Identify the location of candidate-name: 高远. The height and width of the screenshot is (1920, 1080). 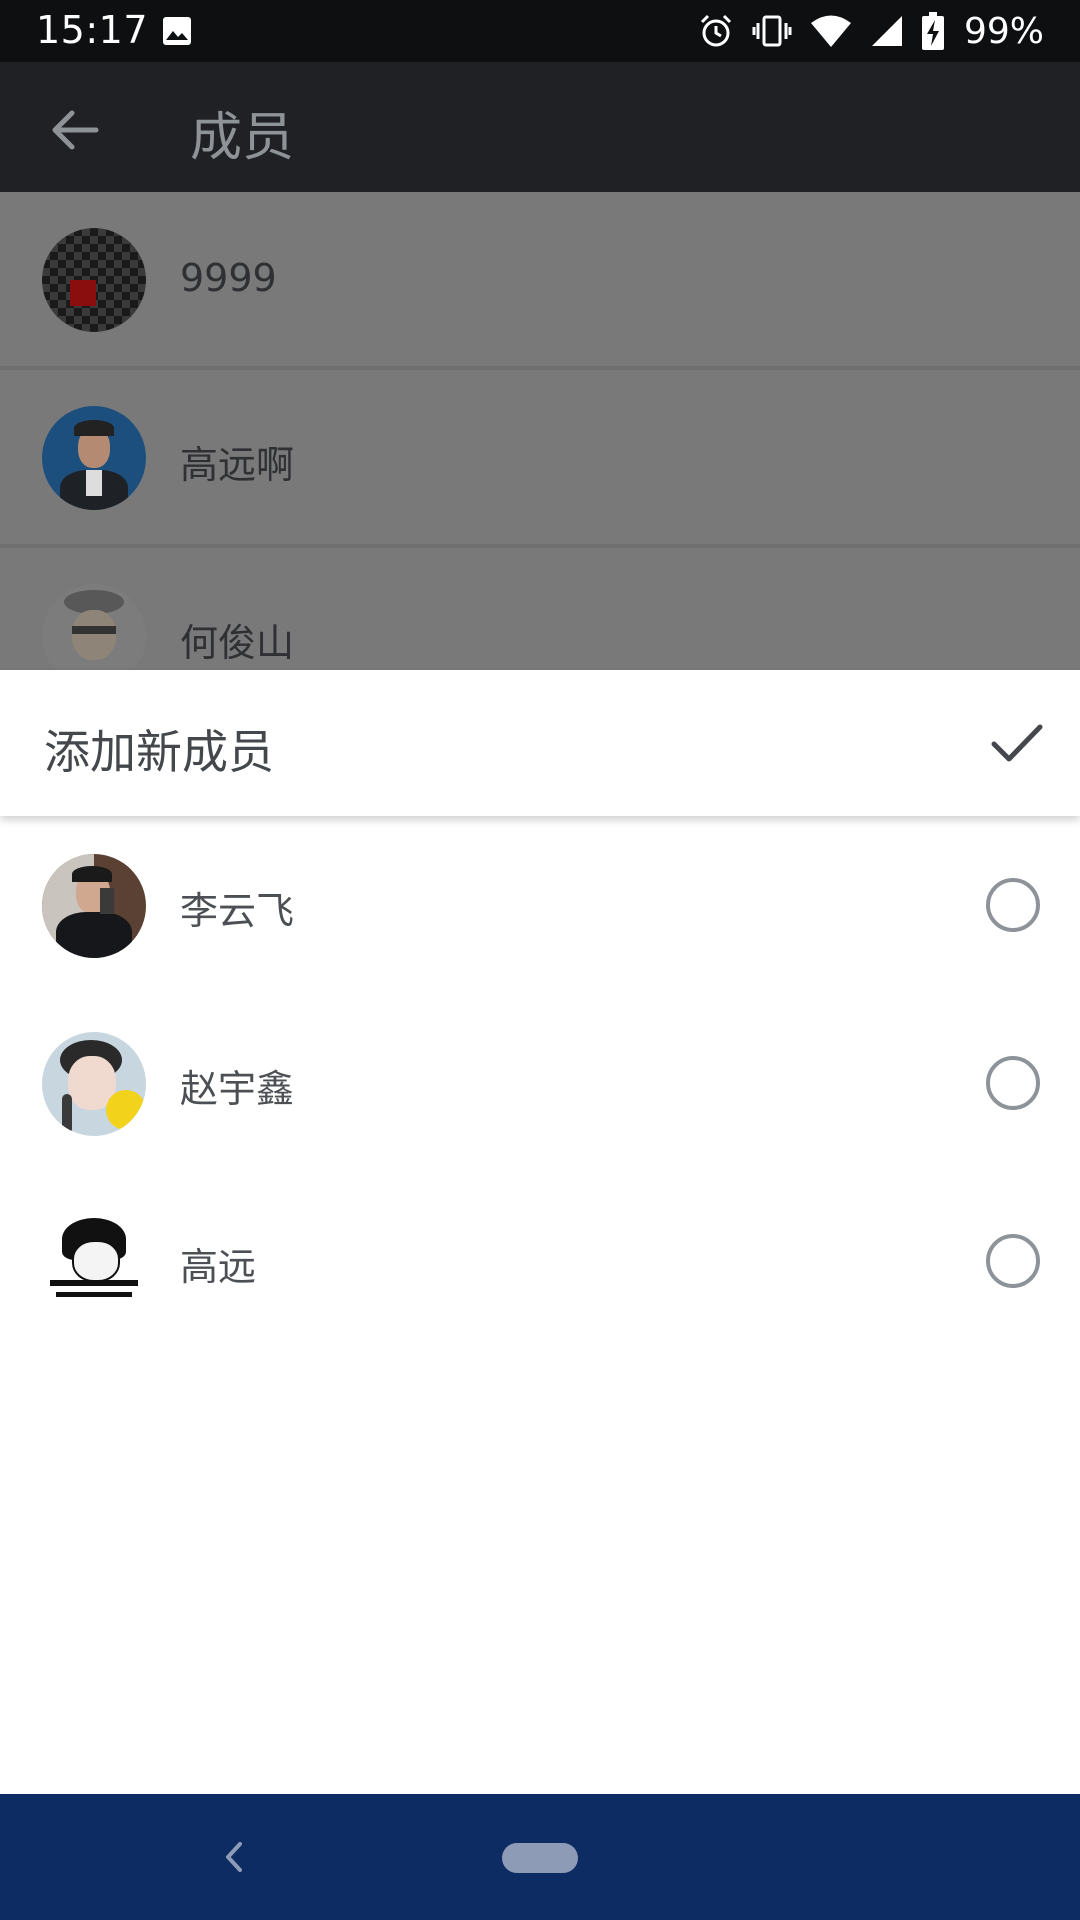
(218, 1267).